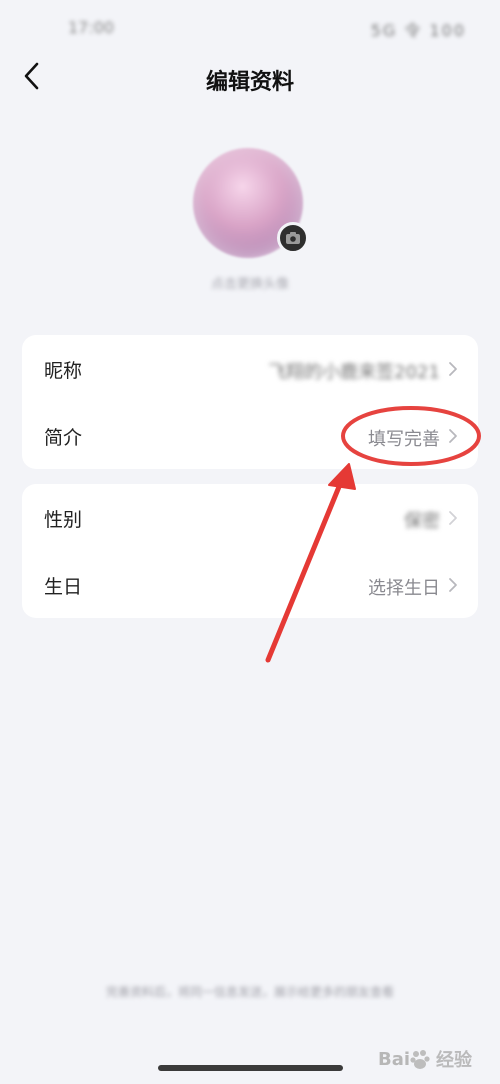 This screenshot has height=1084, width=500. Describe the element at coordinates (250, 435) in the screenshot. I see `bio-row: 简介 填写完善` at that location.